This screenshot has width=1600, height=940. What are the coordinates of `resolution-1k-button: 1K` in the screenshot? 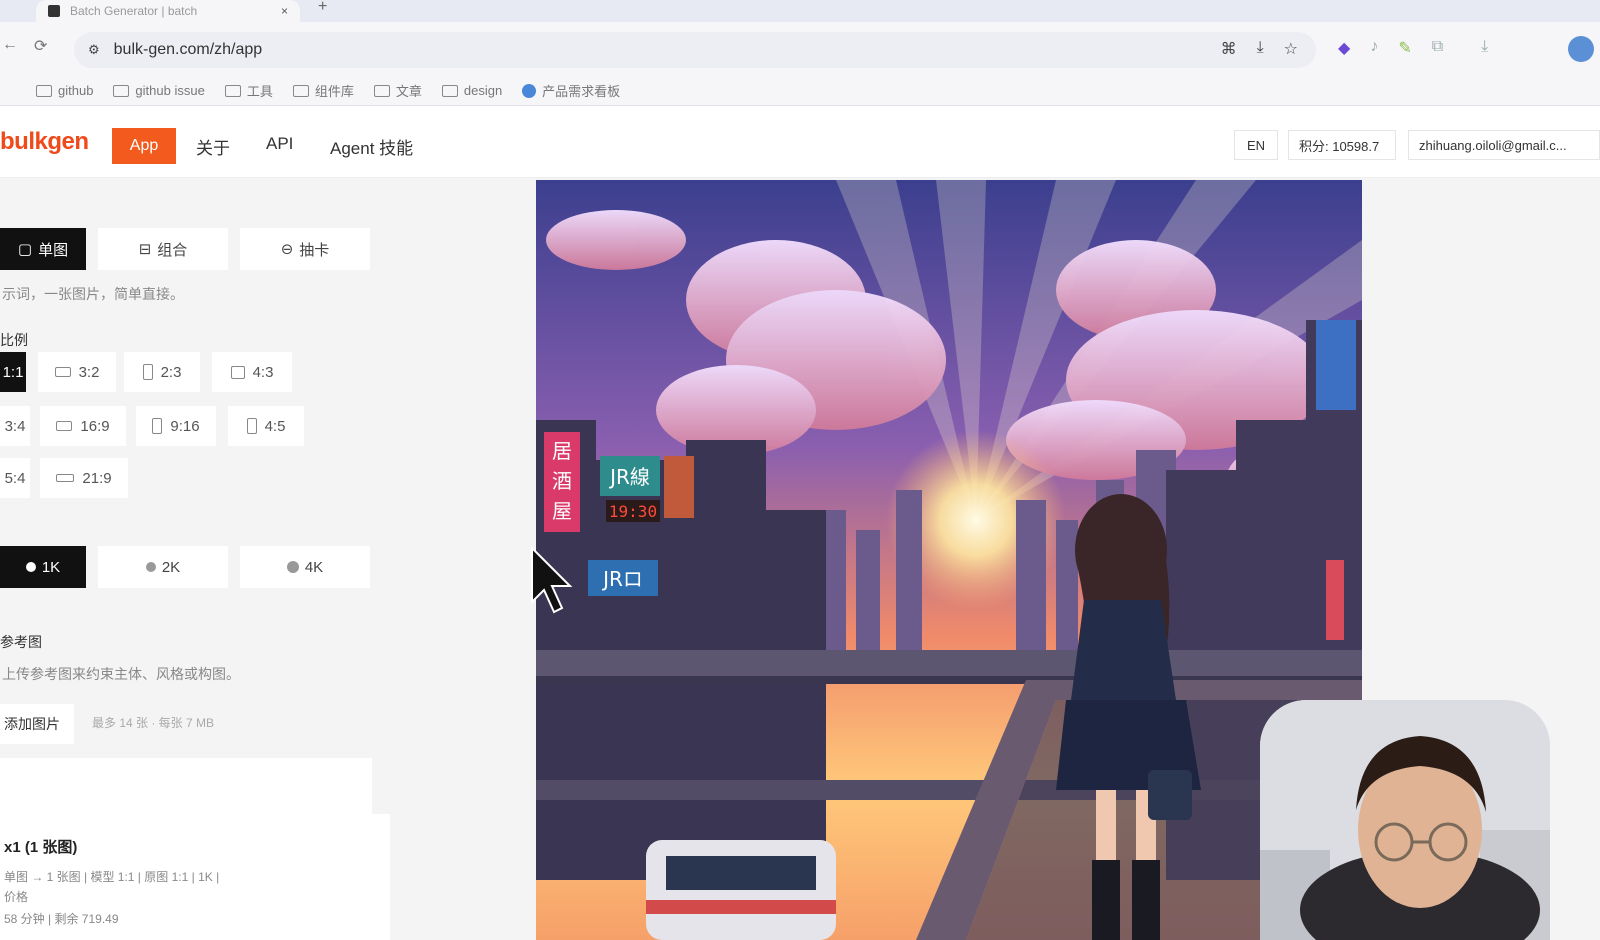 It's located at (43, 567).